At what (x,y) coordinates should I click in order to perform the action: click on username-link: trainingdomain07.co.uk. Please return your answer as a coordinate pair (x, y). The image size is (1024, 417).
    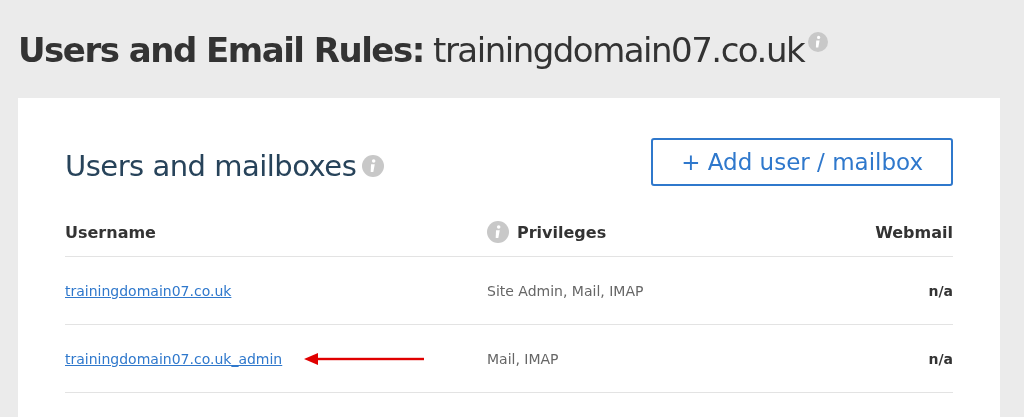
    Looking at the image, I should click on (148, 290).